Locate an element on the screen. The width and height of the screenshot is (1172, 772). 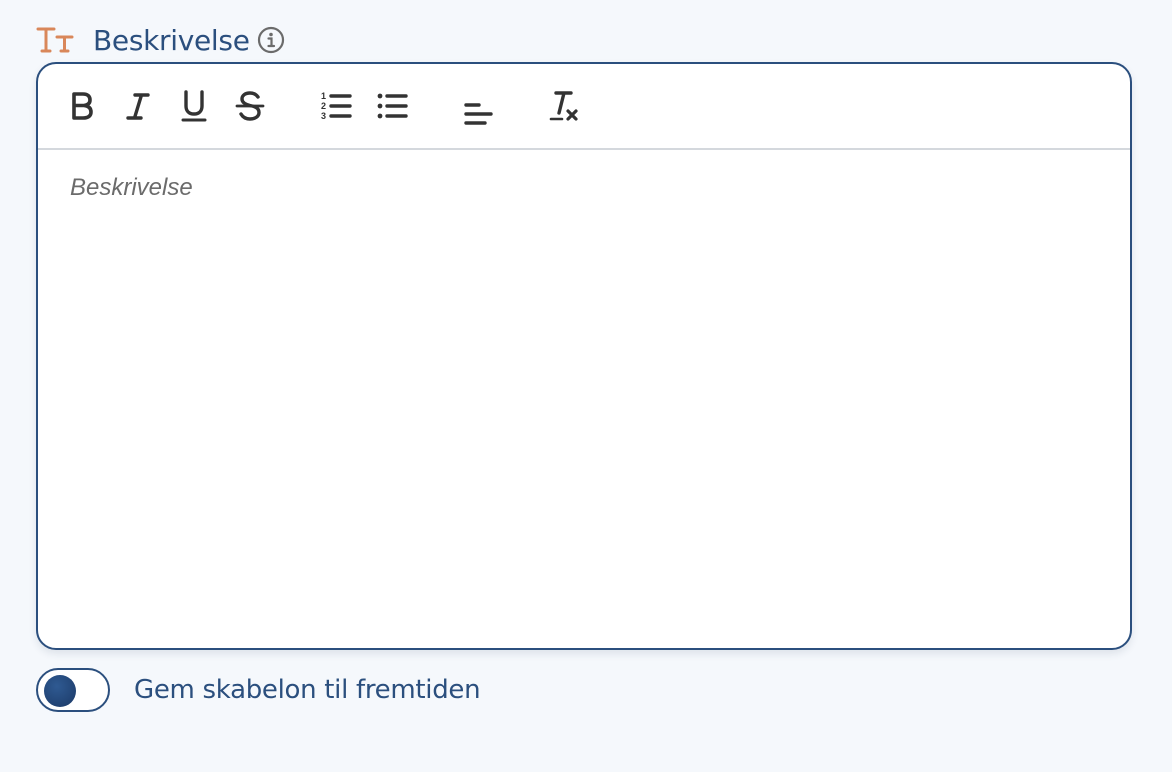
save-template-toggle is located at coordinates (73, 690).